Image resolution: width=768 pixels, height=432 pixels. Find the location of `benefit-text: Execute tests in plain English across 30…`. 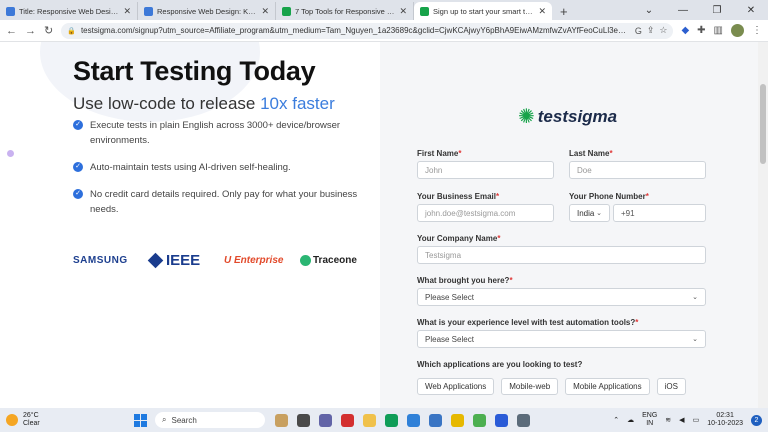

benefit-text: Execute tests in plain English across 30… is located at coordinates (215, 133).